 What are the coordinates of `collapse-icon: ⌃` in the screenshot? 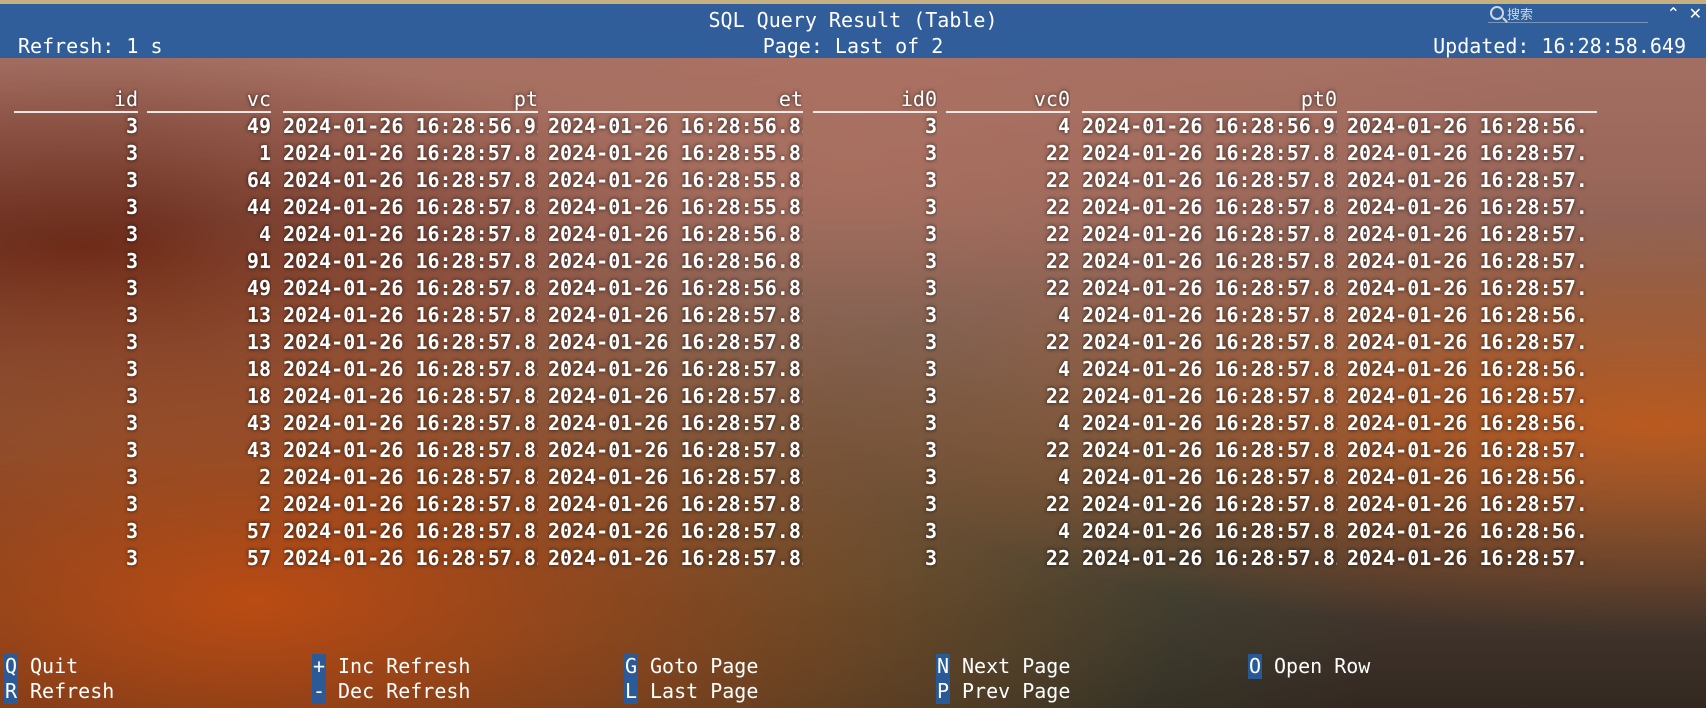 It's located at (1673, 13).